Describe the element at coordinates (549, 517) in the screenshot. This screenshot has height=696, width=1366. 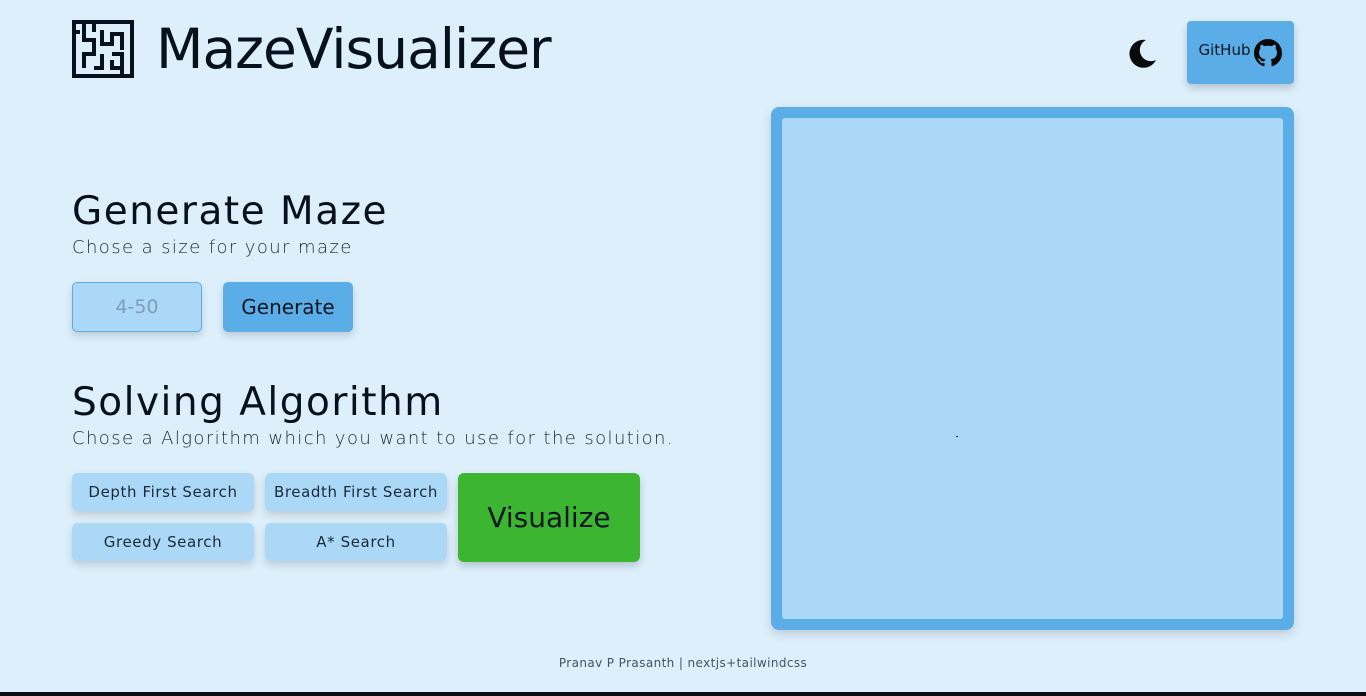
I see `visualize-button: Visualize` at that location.